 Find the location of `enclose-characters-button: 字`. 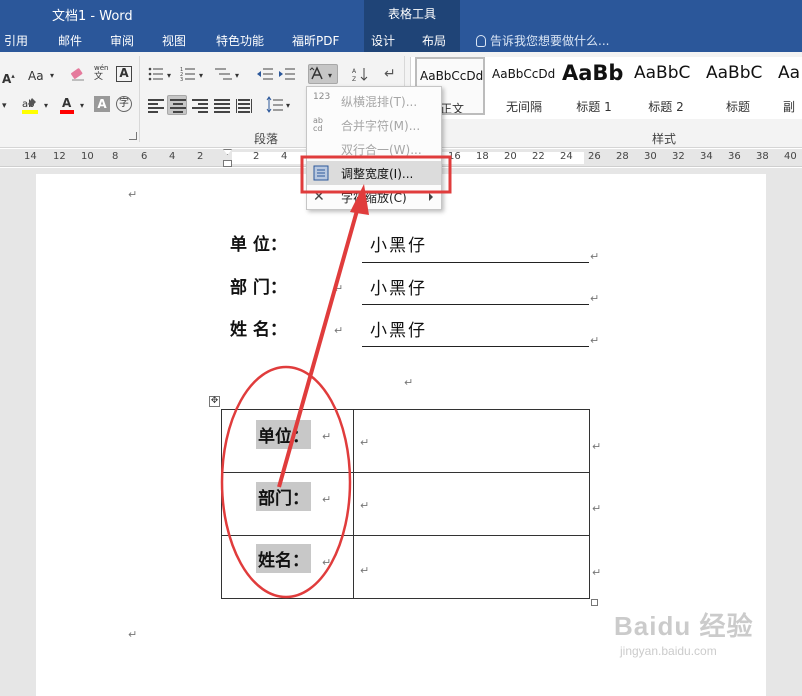

enclose-characters-button: 字 is located at coordinates (124, 104).